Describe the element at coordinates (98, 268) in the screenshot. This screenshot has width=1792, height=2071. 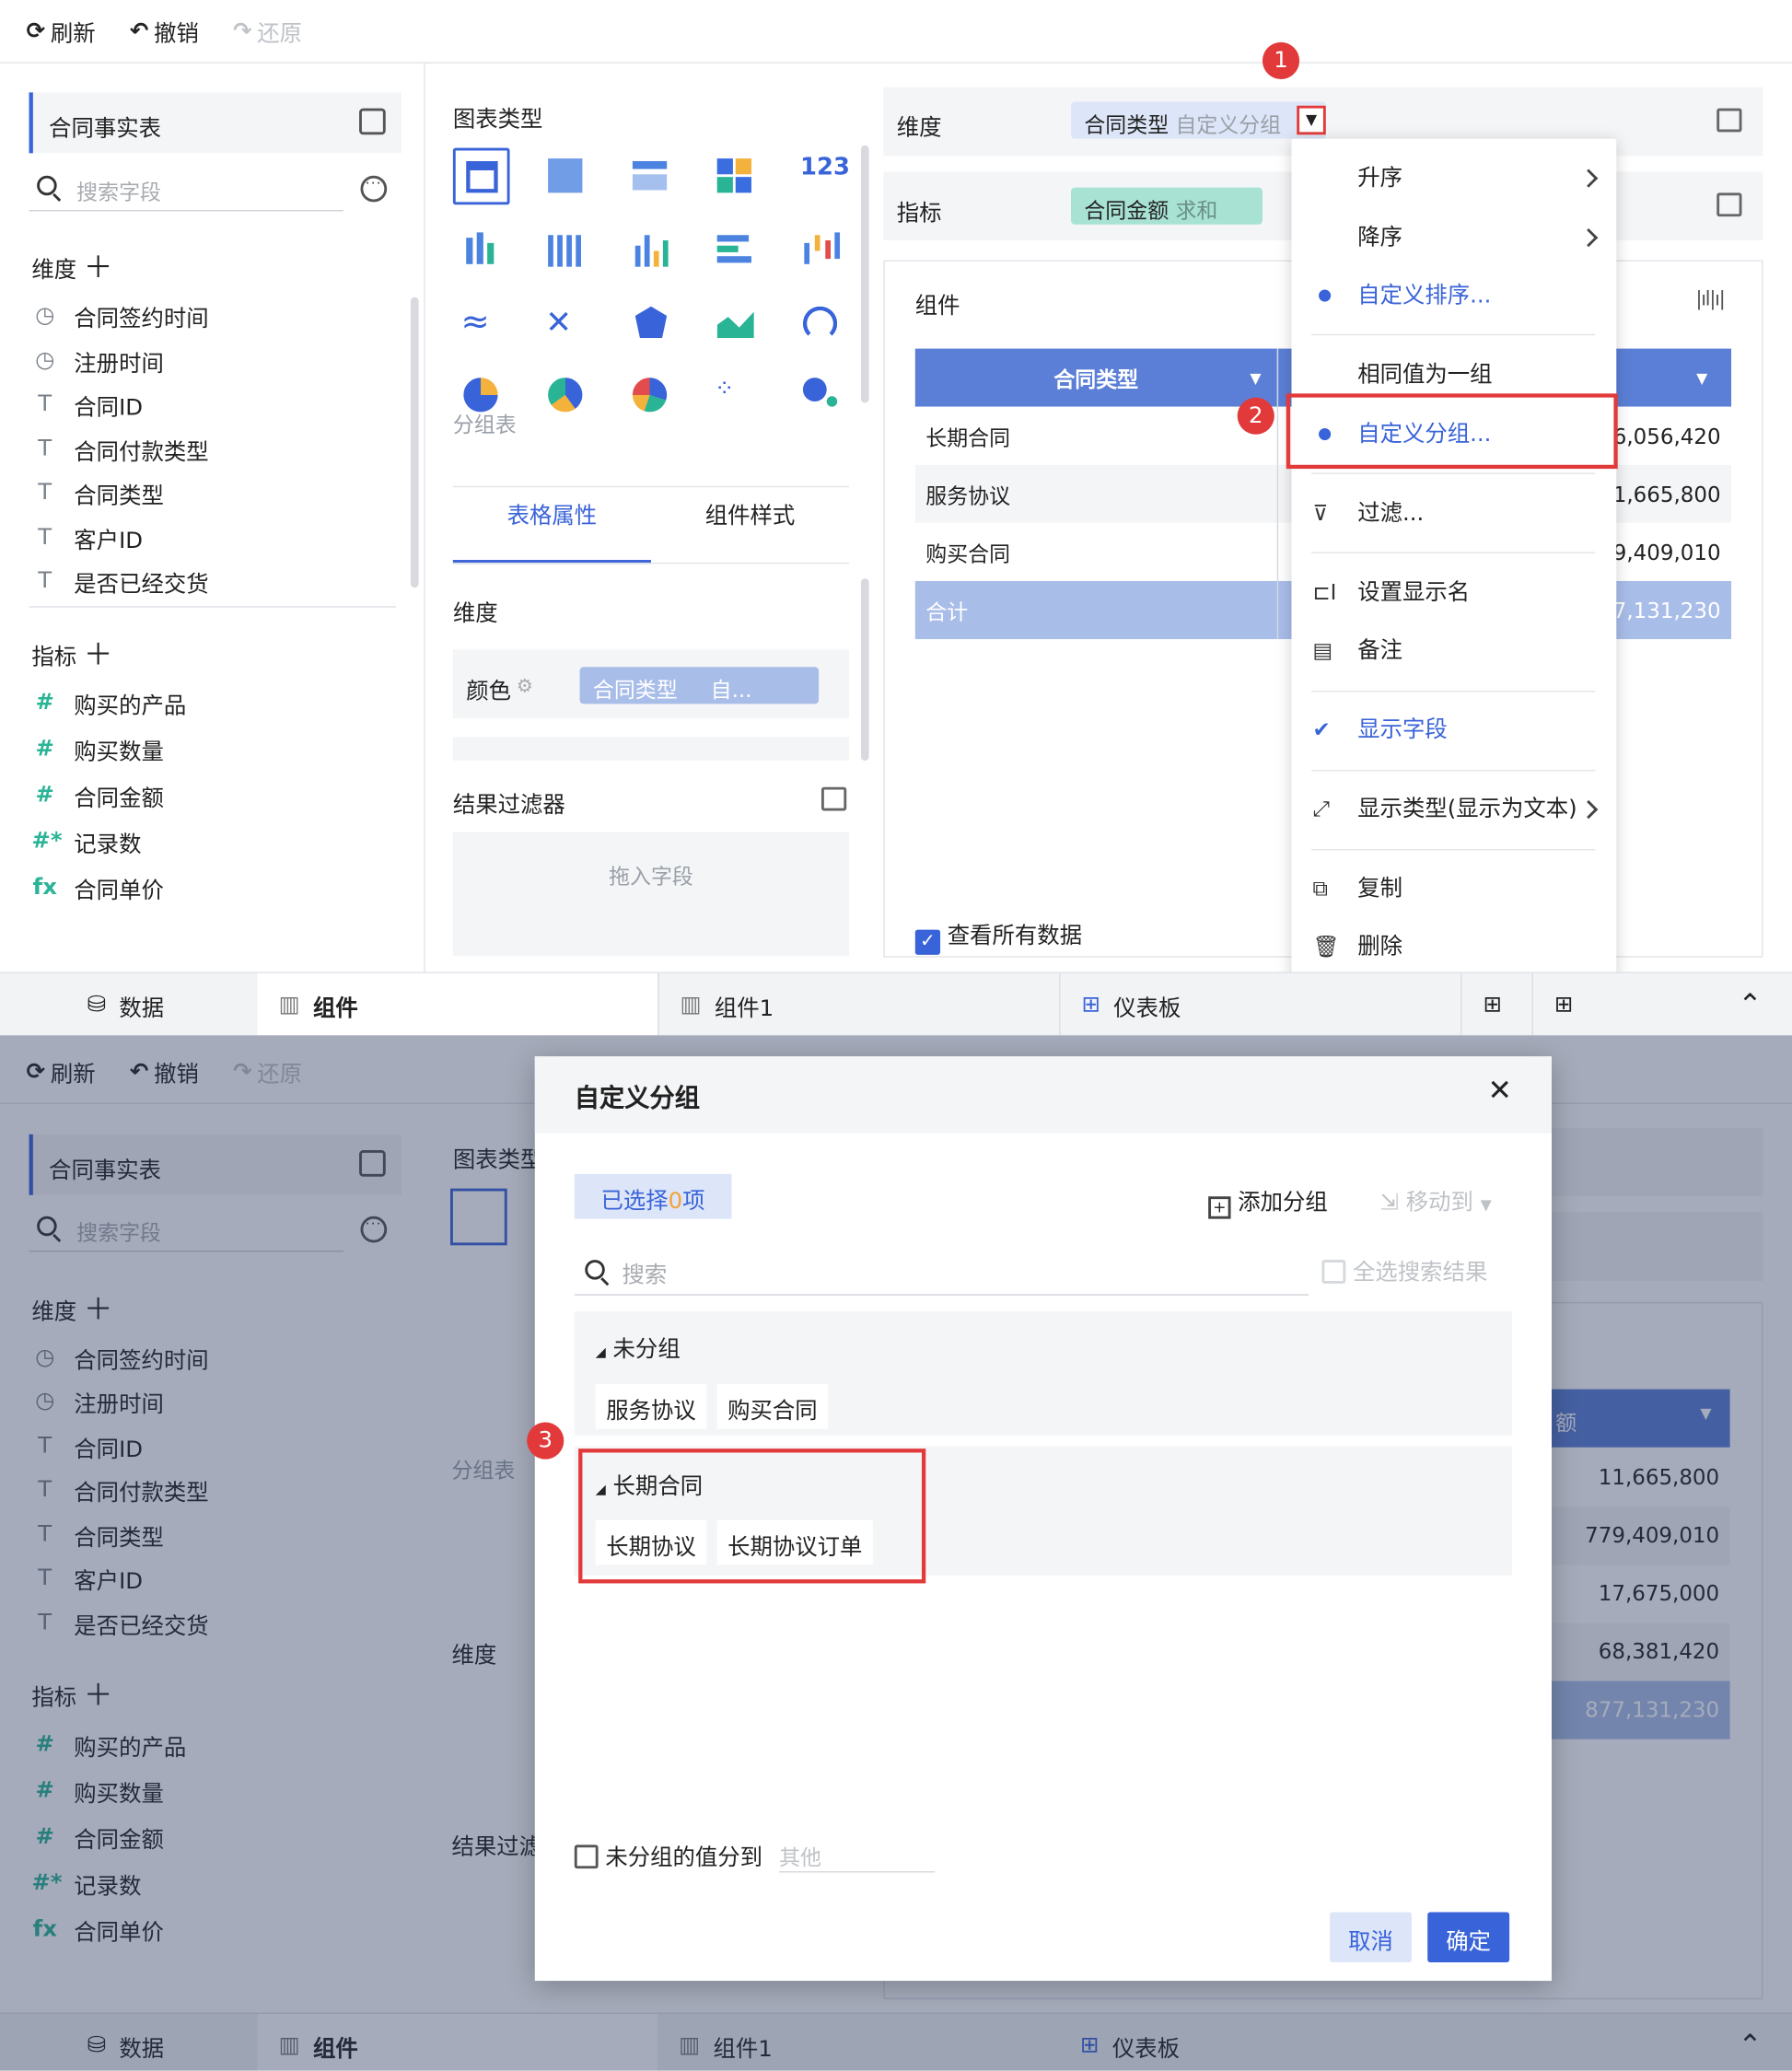
I see `add-dimension-icon: ＋` at that location.